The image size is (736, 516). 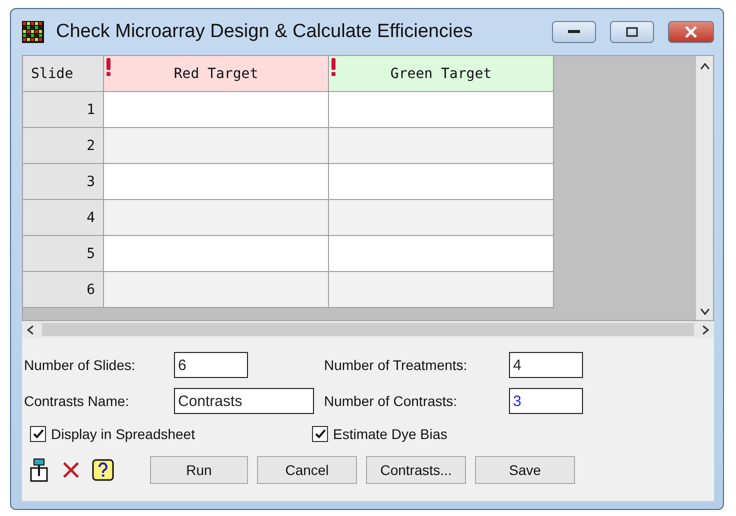 I want to click on row-header: 2, so click(x=63, y=146).